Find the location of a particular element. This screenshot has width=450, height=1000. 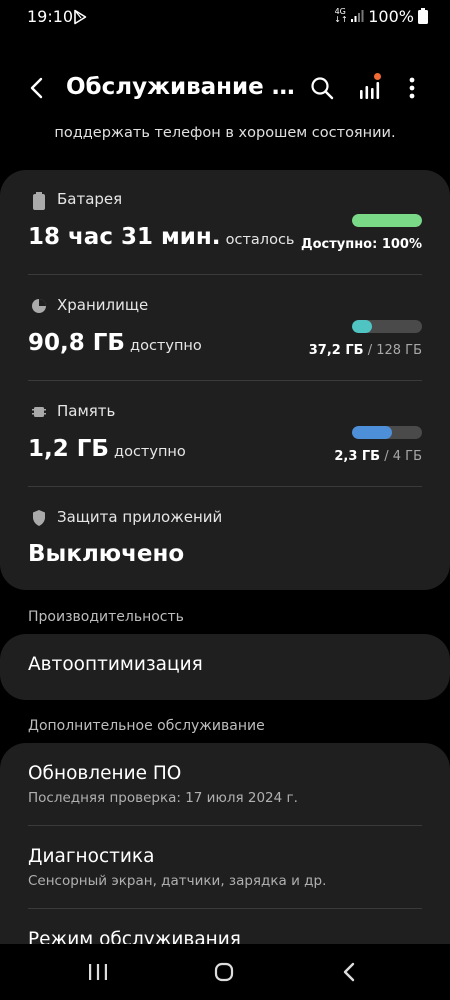

additional-header: Дополнительное обслуживание is located at coordinates (146, 726).